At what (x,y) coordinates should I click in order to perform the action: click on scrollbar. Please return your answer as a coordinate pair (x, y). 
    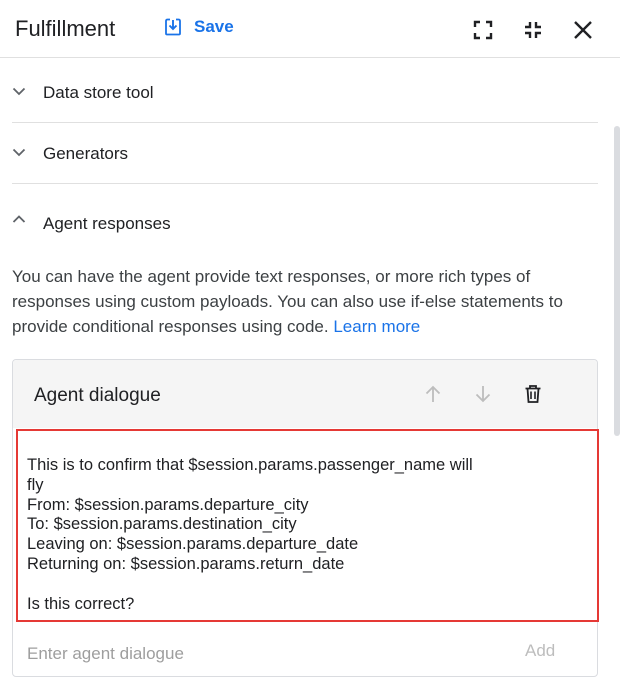
    Looking at the image, I should click on (617, 281).